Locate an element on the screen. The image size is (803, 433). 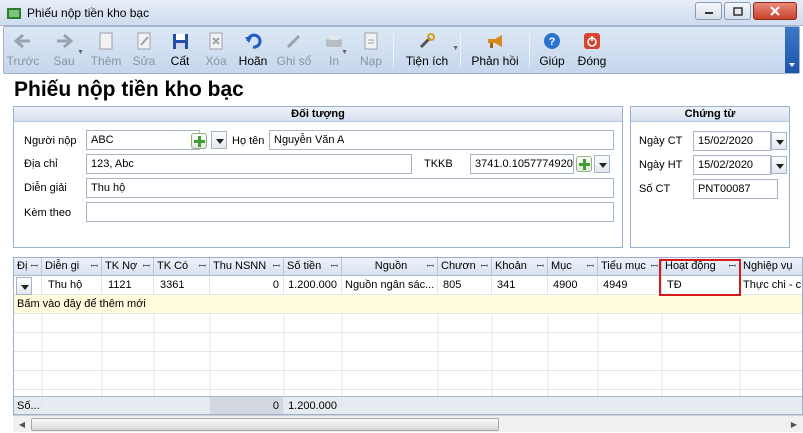
utilities-button: Tiện ích ▼ is located at coordinates (428, 50).